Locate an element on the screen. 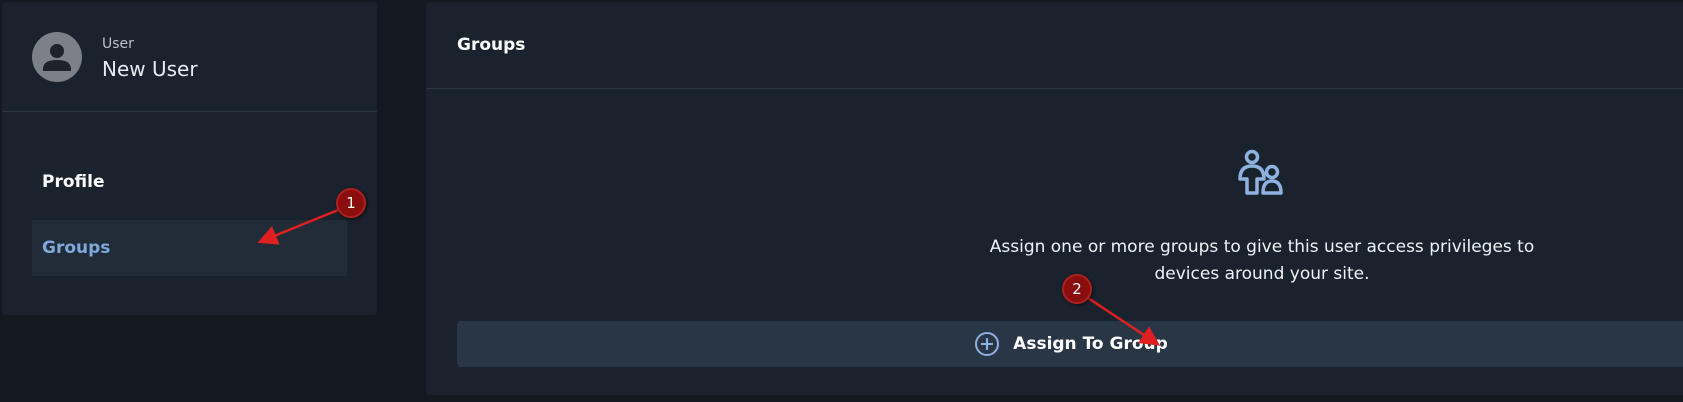  assign-button-label: Assign To Group is located at coordinates (1090, 344).